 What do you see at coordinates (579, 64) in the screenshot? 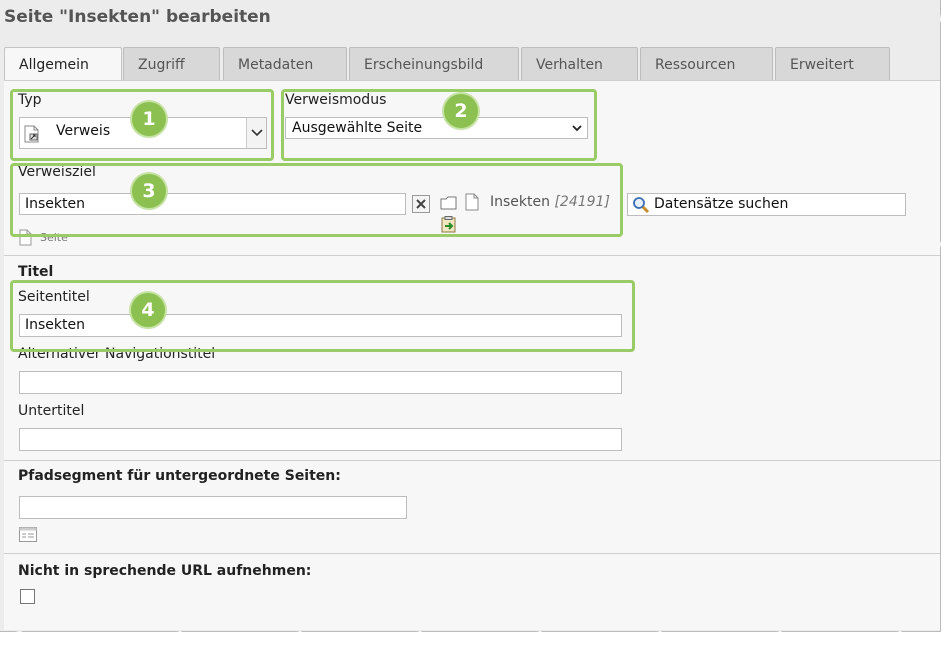
I see `tab-verhalten: Verhalten` at bounding box center [579, 64].